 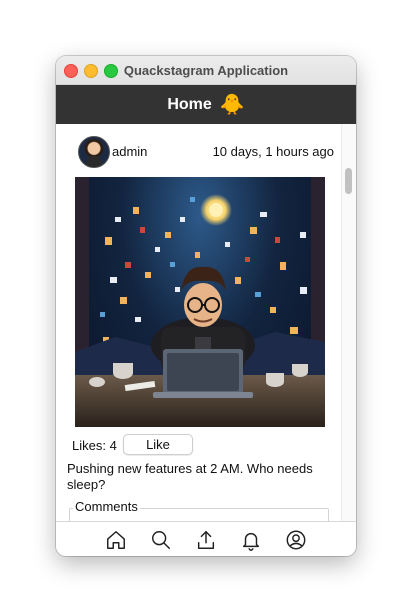 I want to click on scrollbar, so click(x=348, y=322).